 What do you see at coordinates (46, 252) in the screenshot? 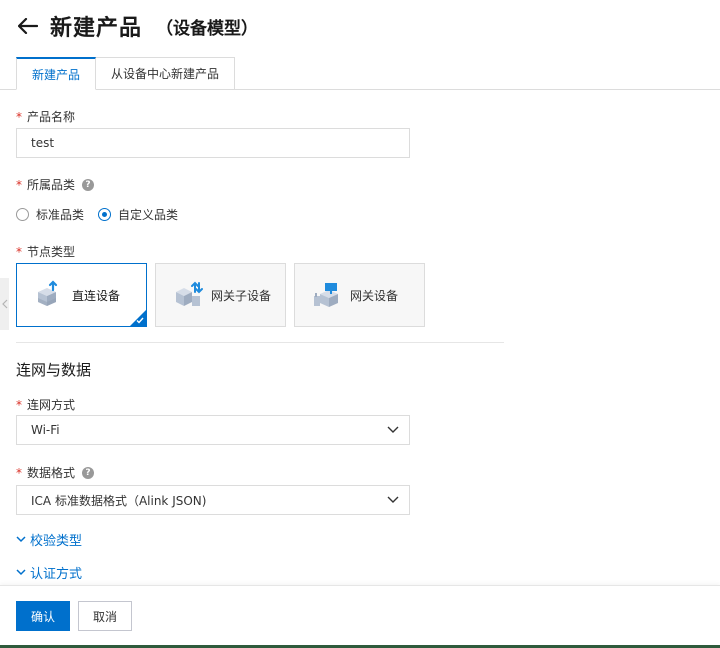
I see `node-type-label: * 节点类型` at bounding box center [46, 252].